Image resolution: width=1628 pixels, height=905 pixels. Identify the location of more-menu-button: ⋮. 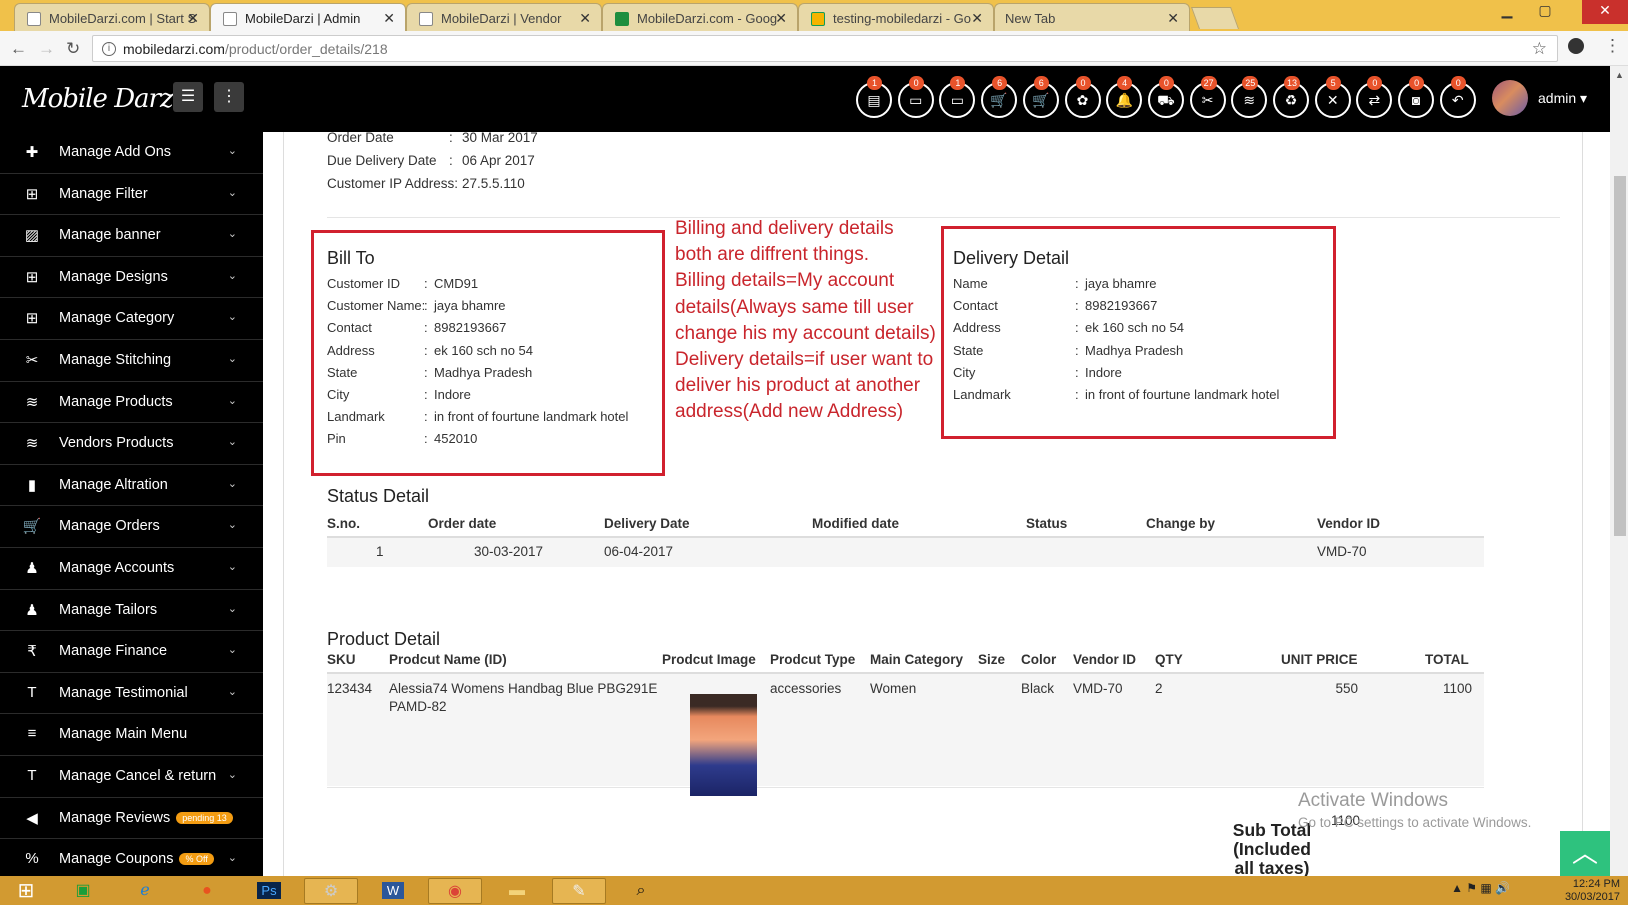
(229, 97).